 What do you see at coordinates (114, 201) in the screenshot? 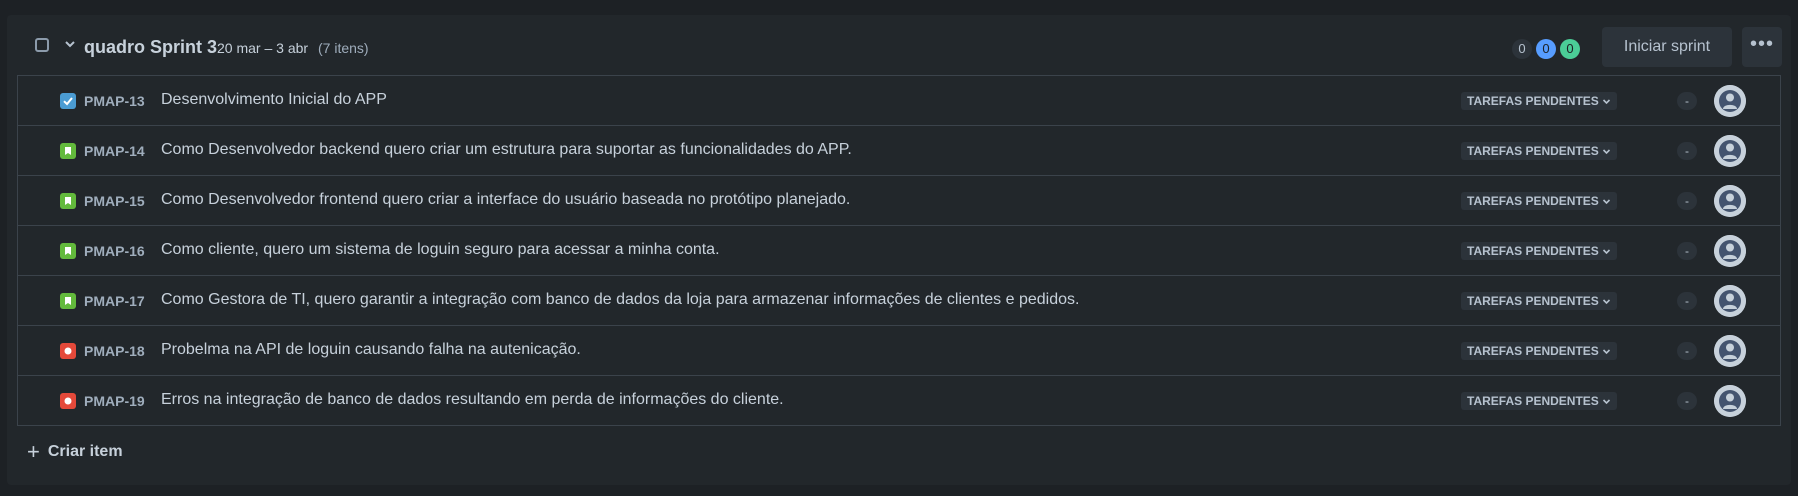
I see `issue-key: PMAP-15` at bounding box center [114, 201].